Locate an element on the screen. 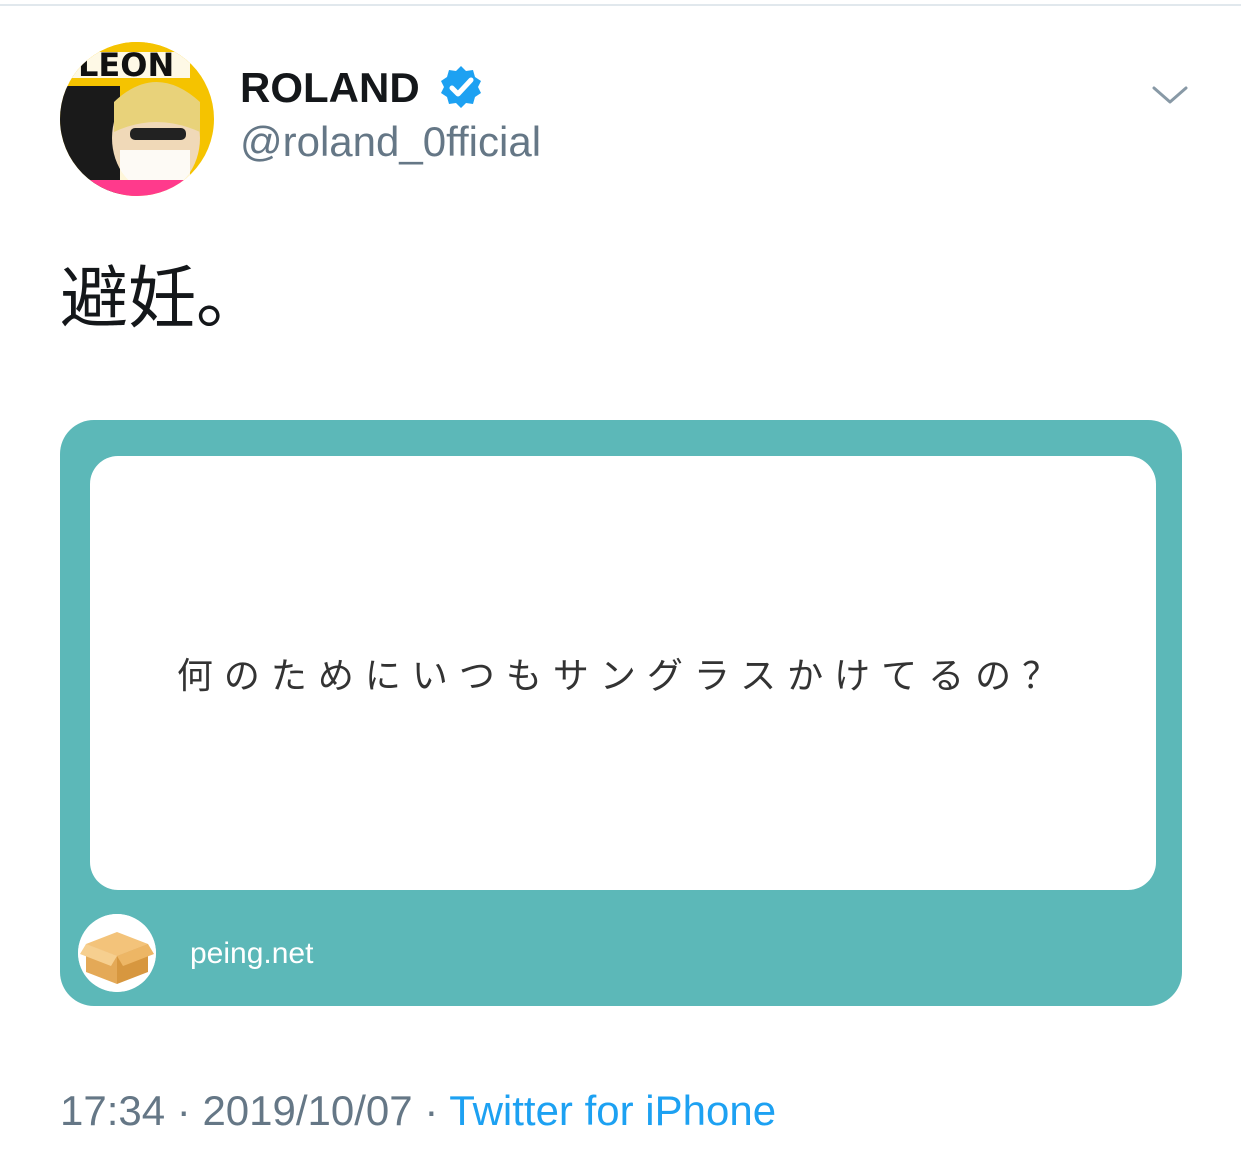 This screenshot has width=1241, height=1168. top-divider is located at coordinates (620, 5).